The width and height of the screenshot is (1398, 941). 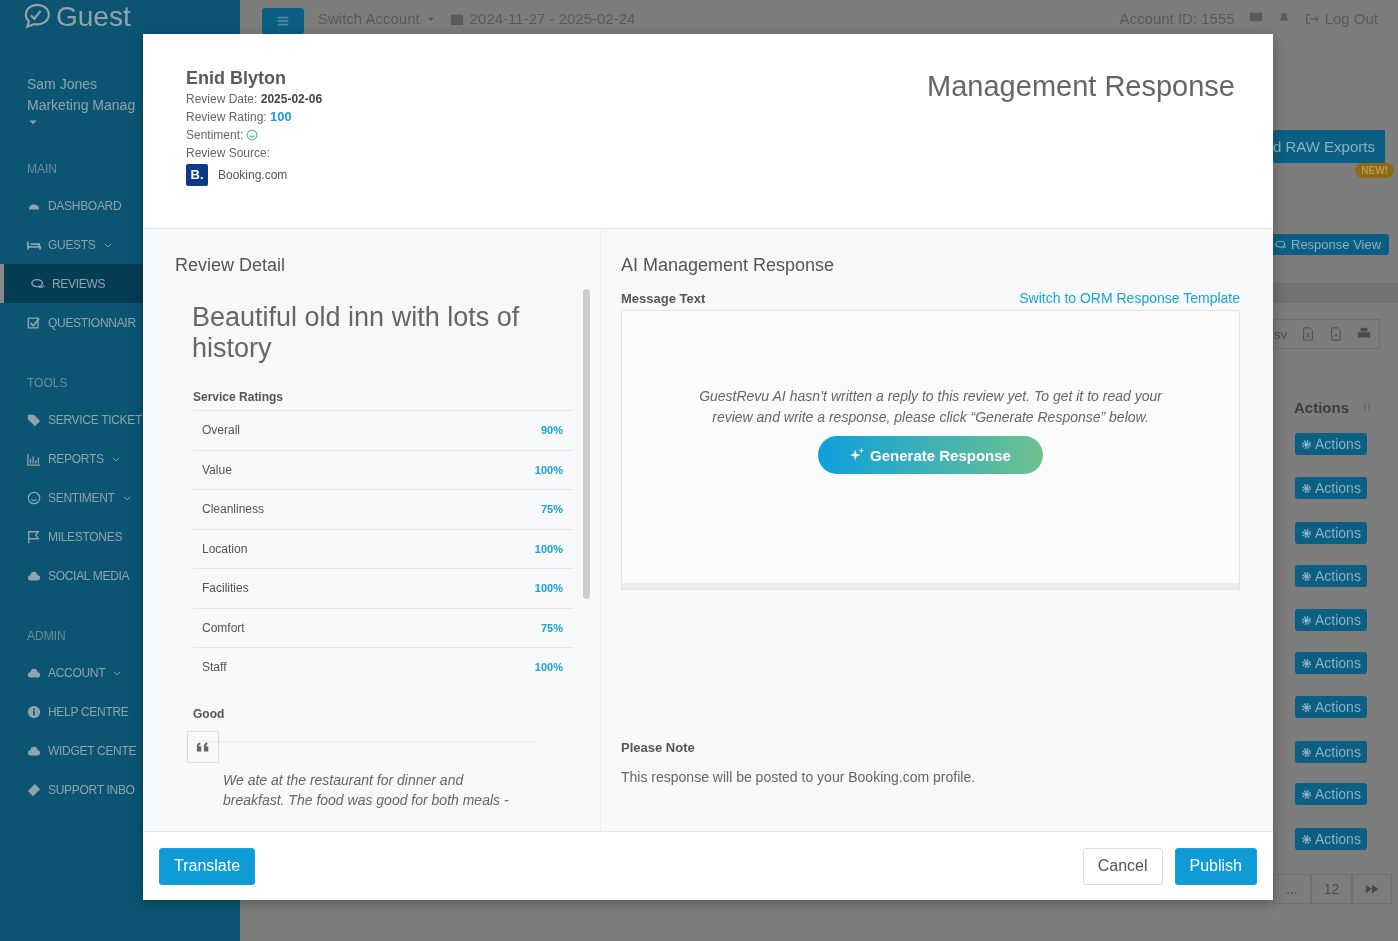 What do you see at coordinates (209, 713) in the screenshot?
I see `good-heading: Good` at bounding box center [209, 713].